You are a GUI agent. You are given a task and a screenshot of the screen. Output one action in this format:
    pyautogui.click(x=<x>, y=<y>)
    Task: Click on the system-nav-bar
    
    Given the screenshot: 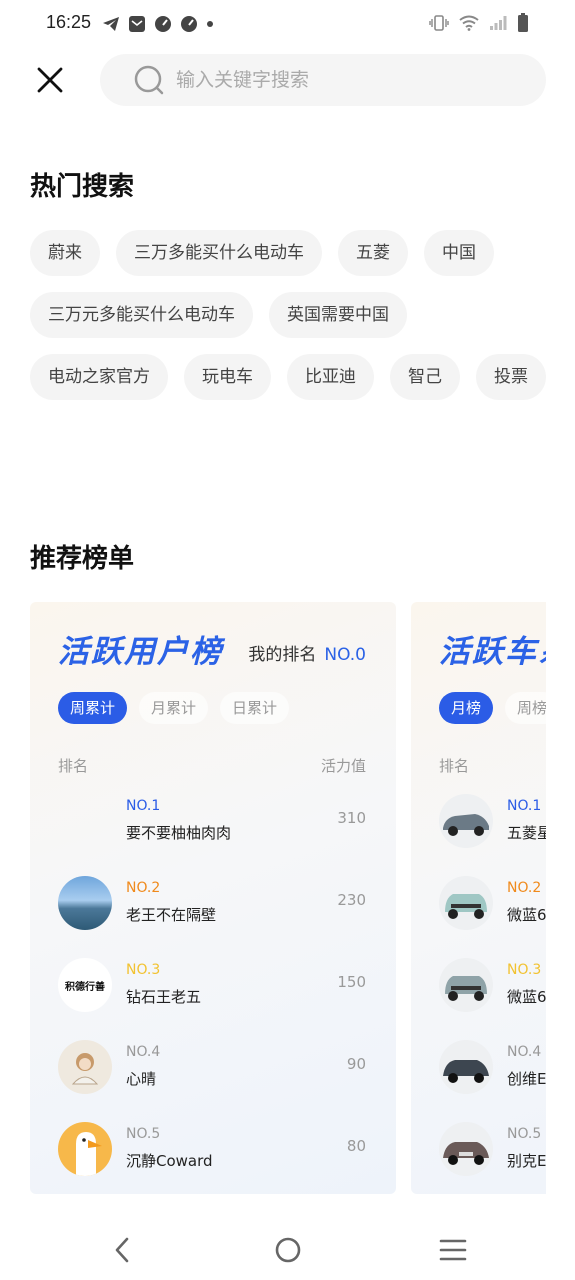 What is the action you would take?
    pyautogui.click(x=287, y=1250)
    